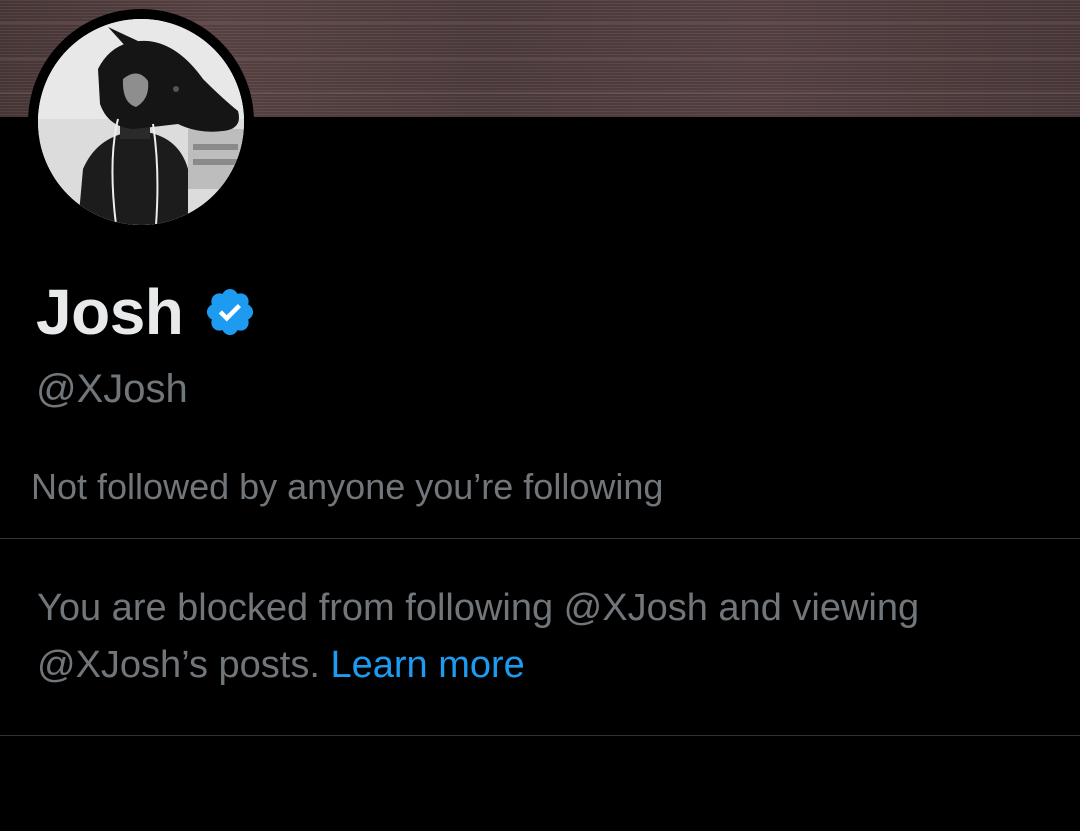  Describe the element at coordinates (230, 312) in the screenshot. I see `verified-badge-icon` at that location.